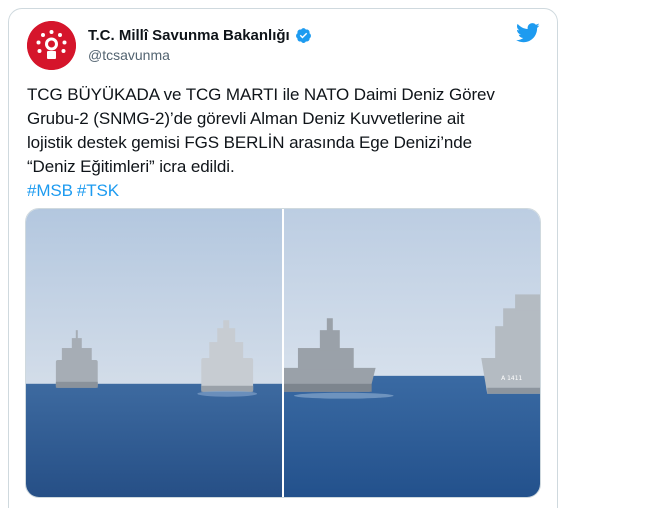  I want to click on twitter-bird-icon, so click(528, 33).